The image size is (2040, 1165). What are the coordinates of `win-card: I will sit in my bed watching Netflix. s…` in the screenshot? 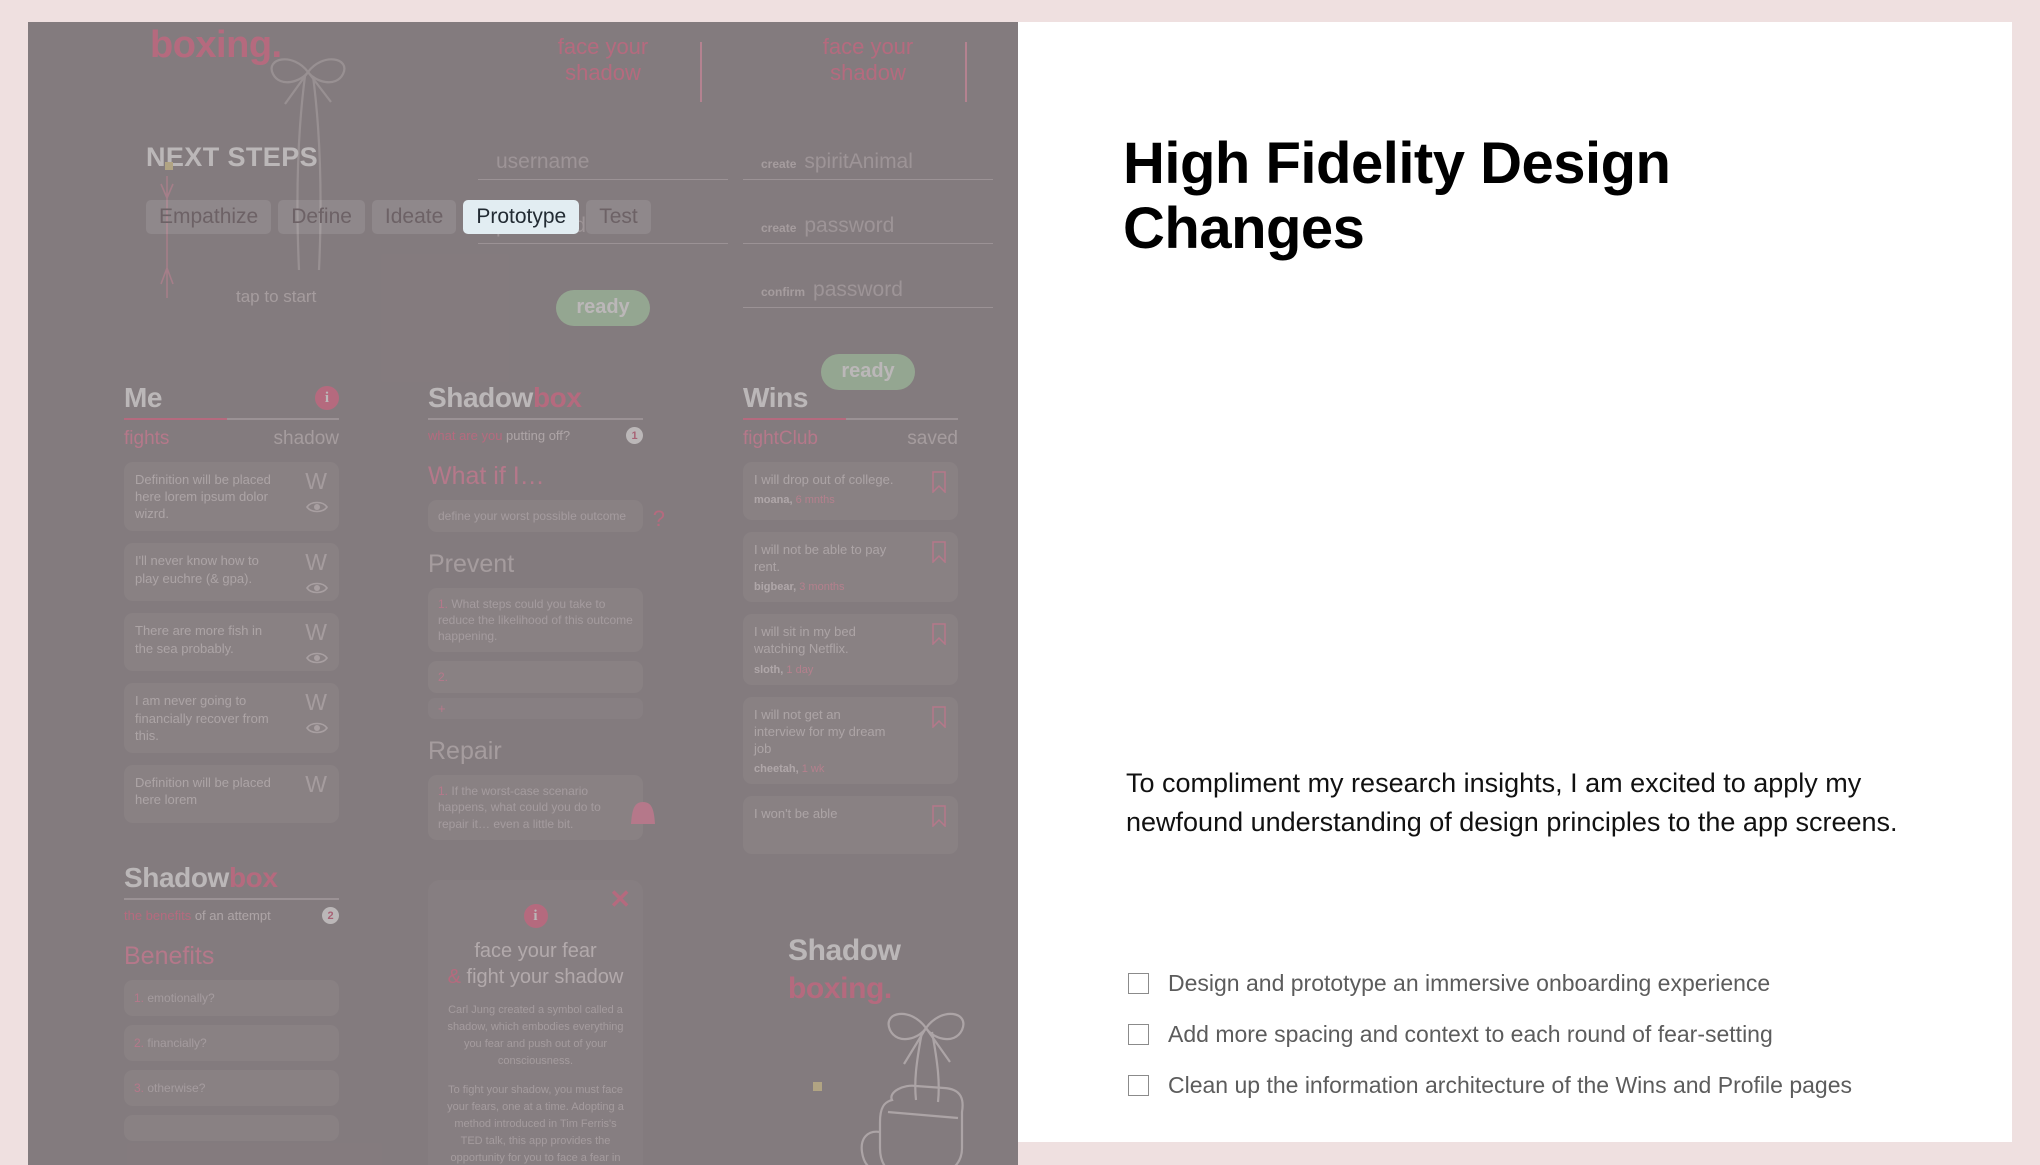 It's located at (850, 649).